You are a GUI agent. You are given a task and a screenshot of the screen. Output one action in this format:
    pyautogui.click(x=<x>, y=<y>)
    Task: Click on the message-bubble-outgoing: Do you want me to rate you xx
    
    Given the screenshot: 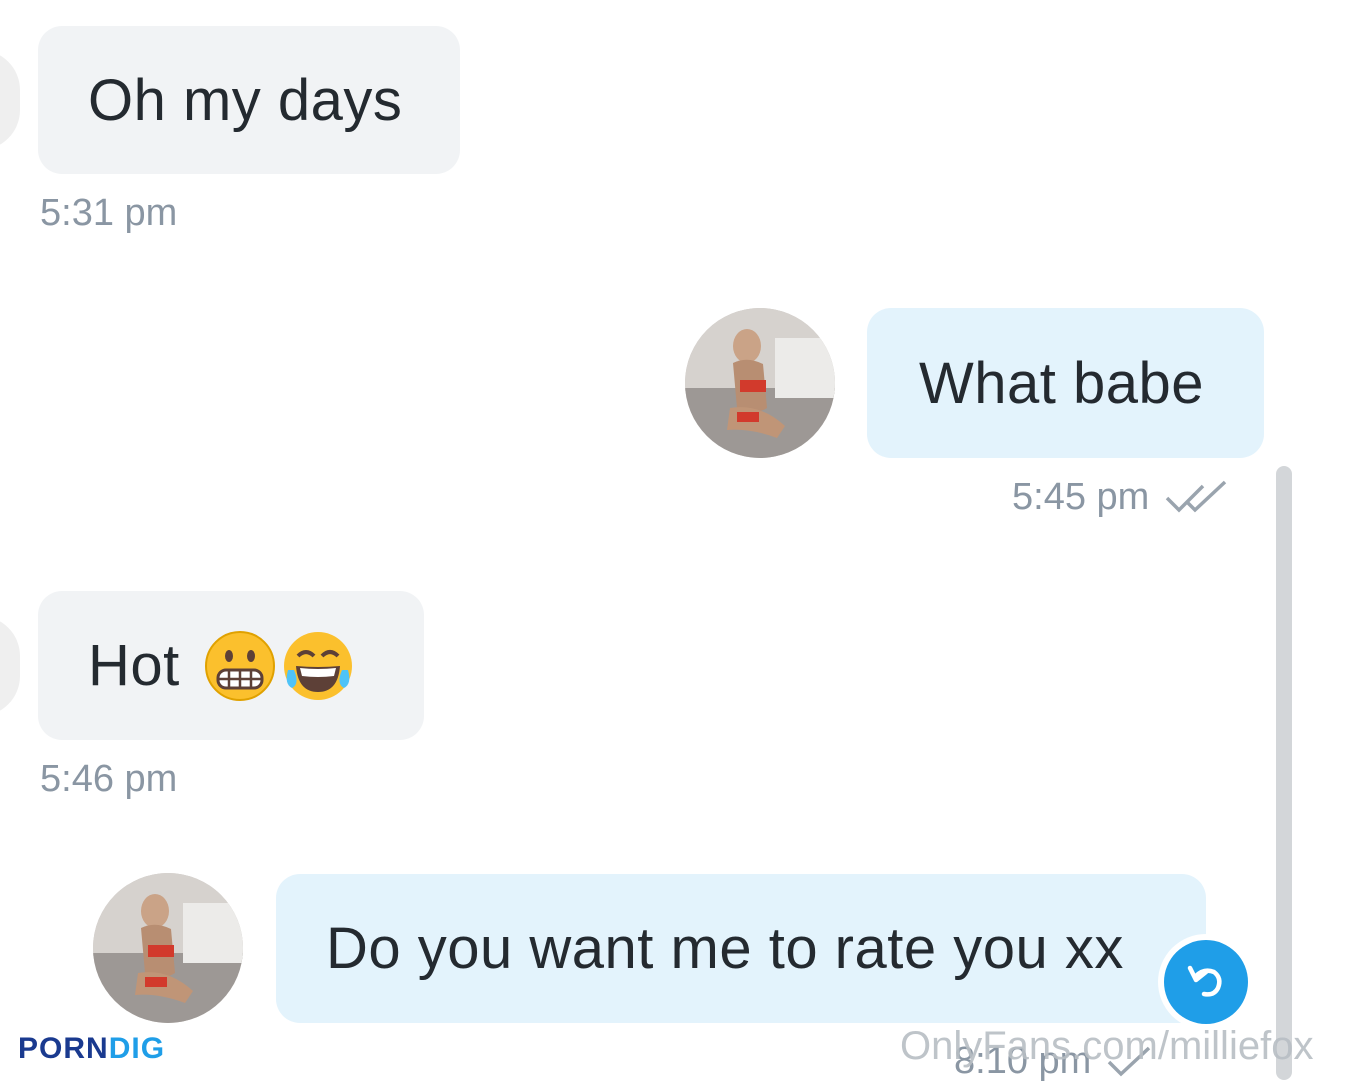 What is the action you would take?
    pyautogui.click(x=741, y=948)
    